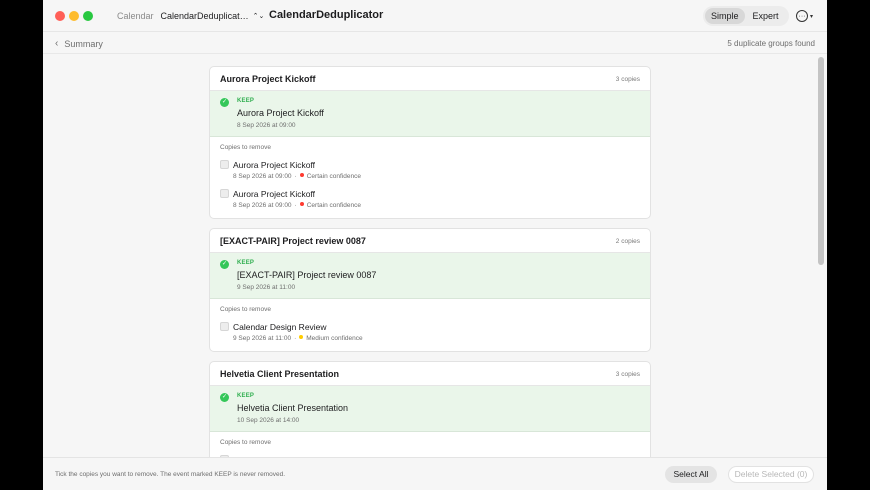 Image resolution: width=870 pixels, height=490 pixels. I want to click on copy-date: 9 Sep 2026 at 11:00, so click(262, 338).